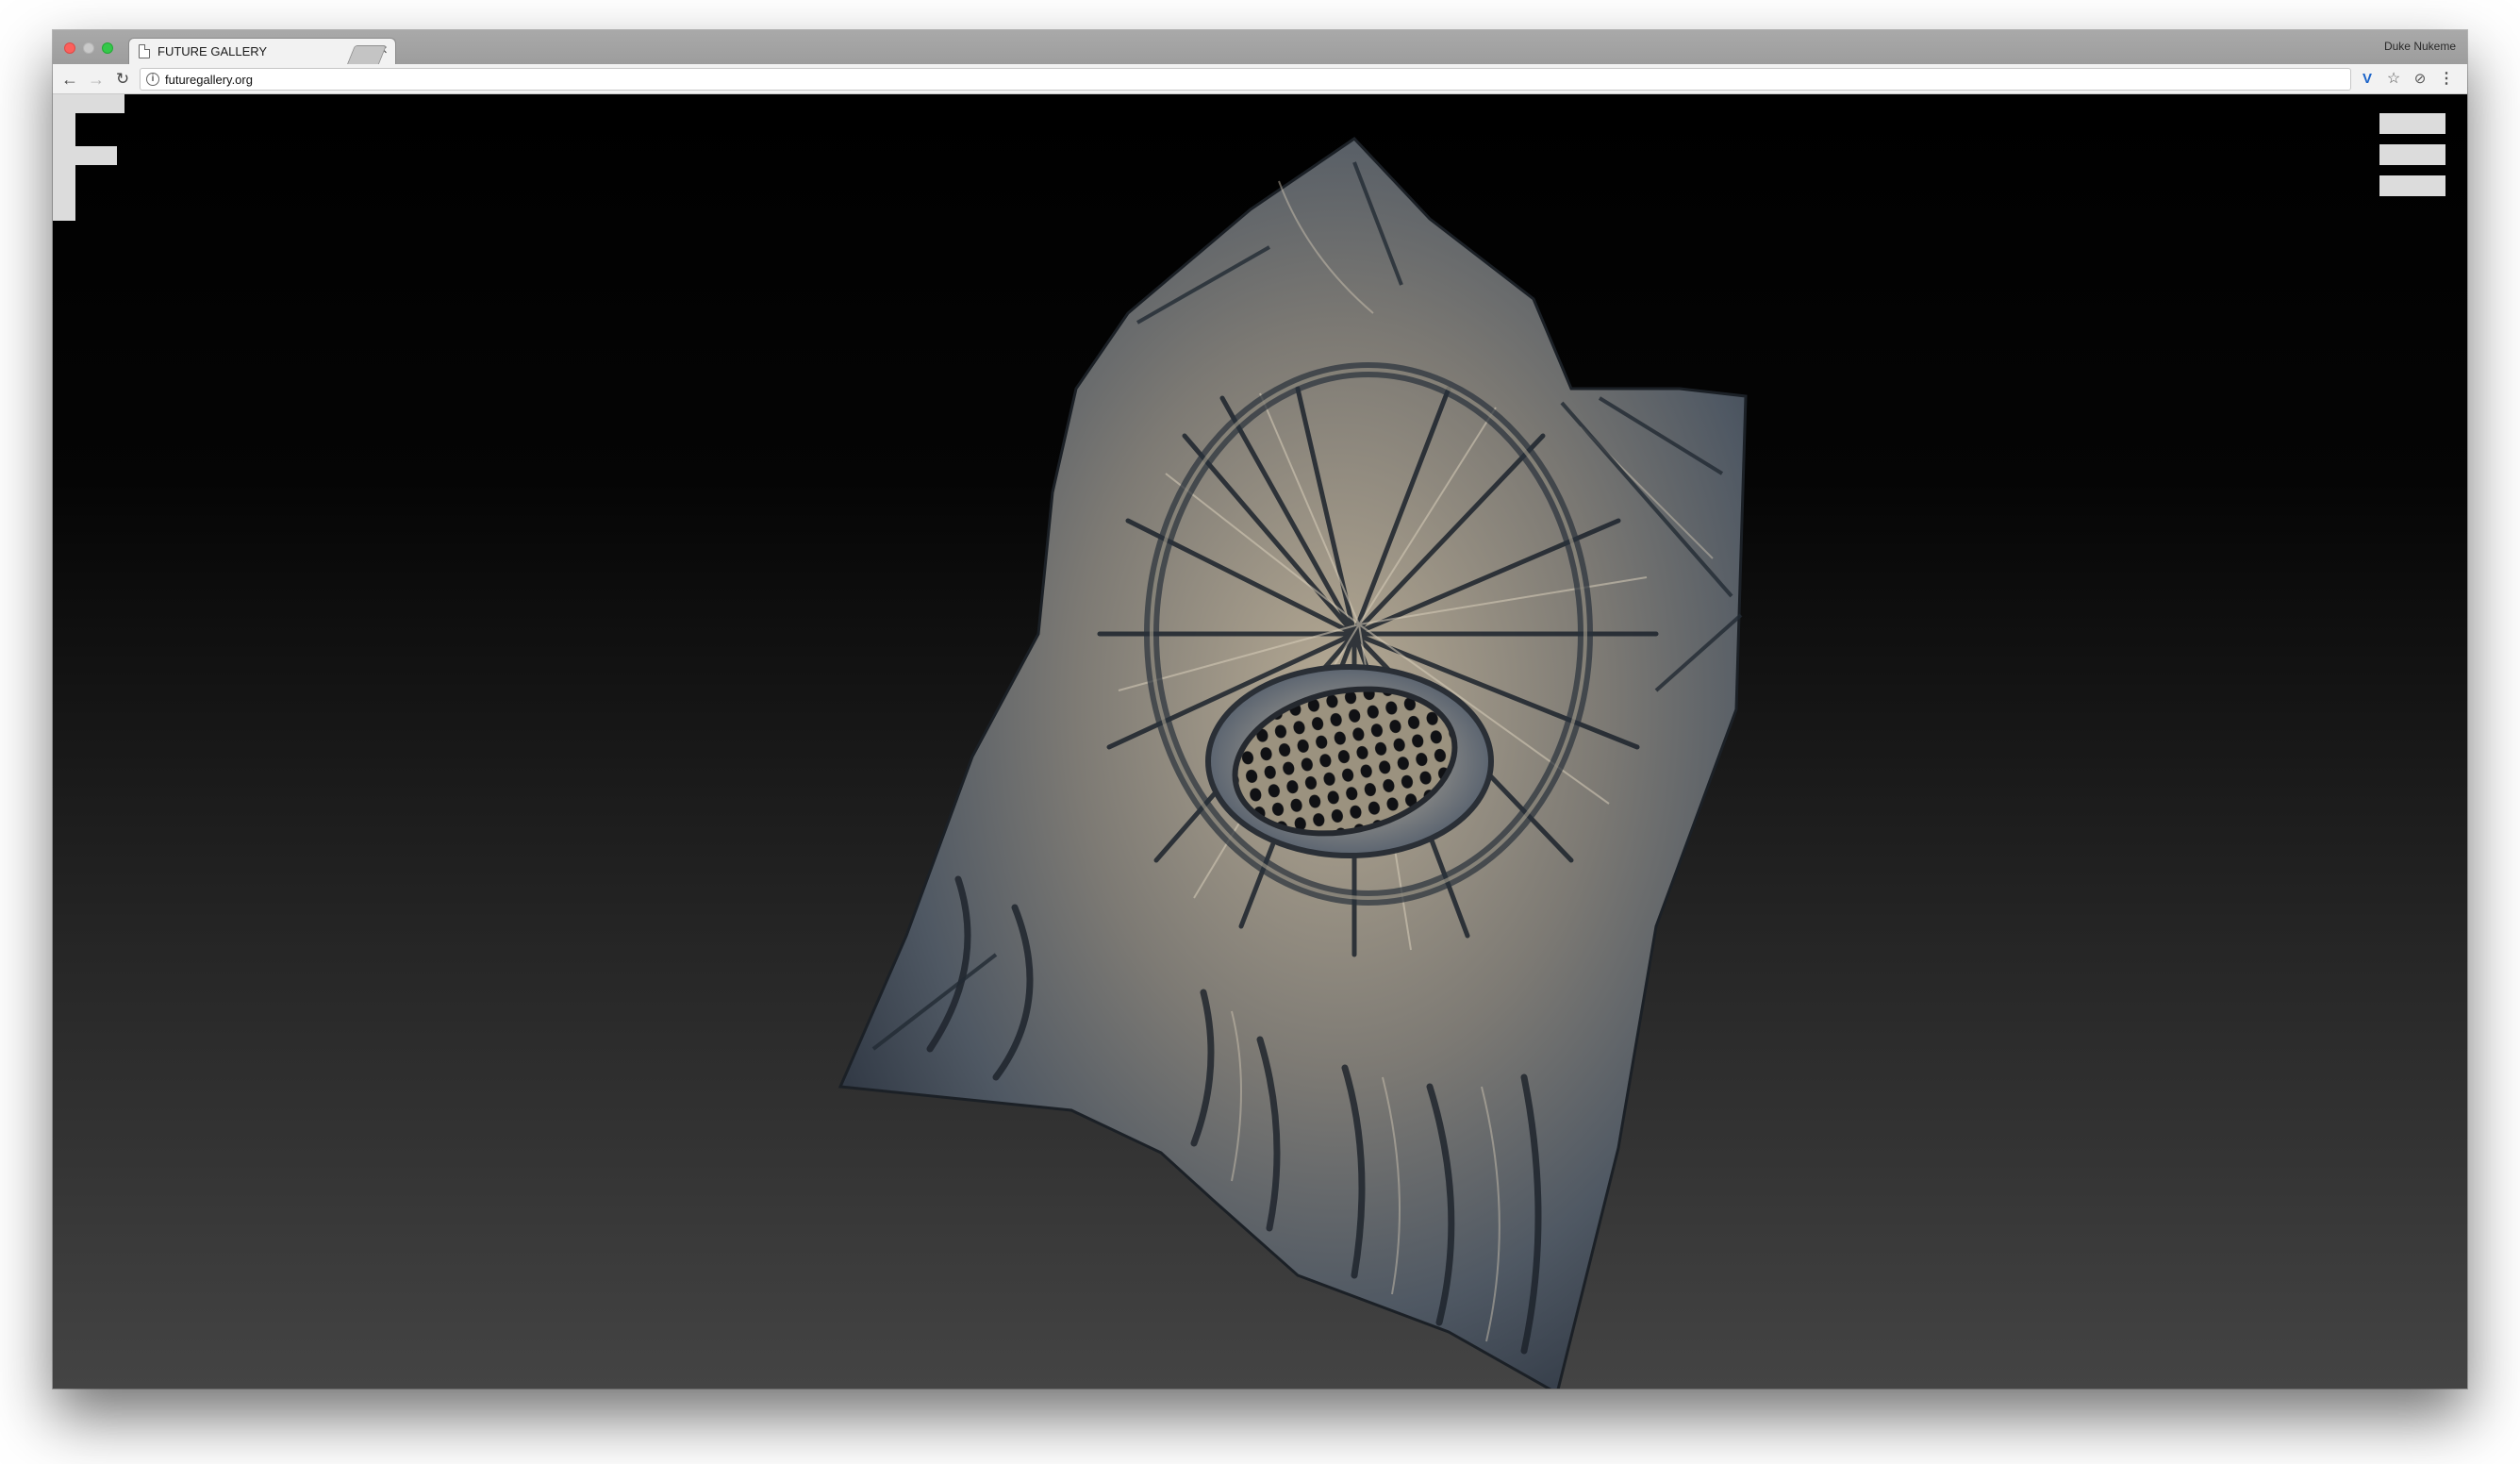  I want to click on browser-menu-icon: ⋮, so click(2446, 79).